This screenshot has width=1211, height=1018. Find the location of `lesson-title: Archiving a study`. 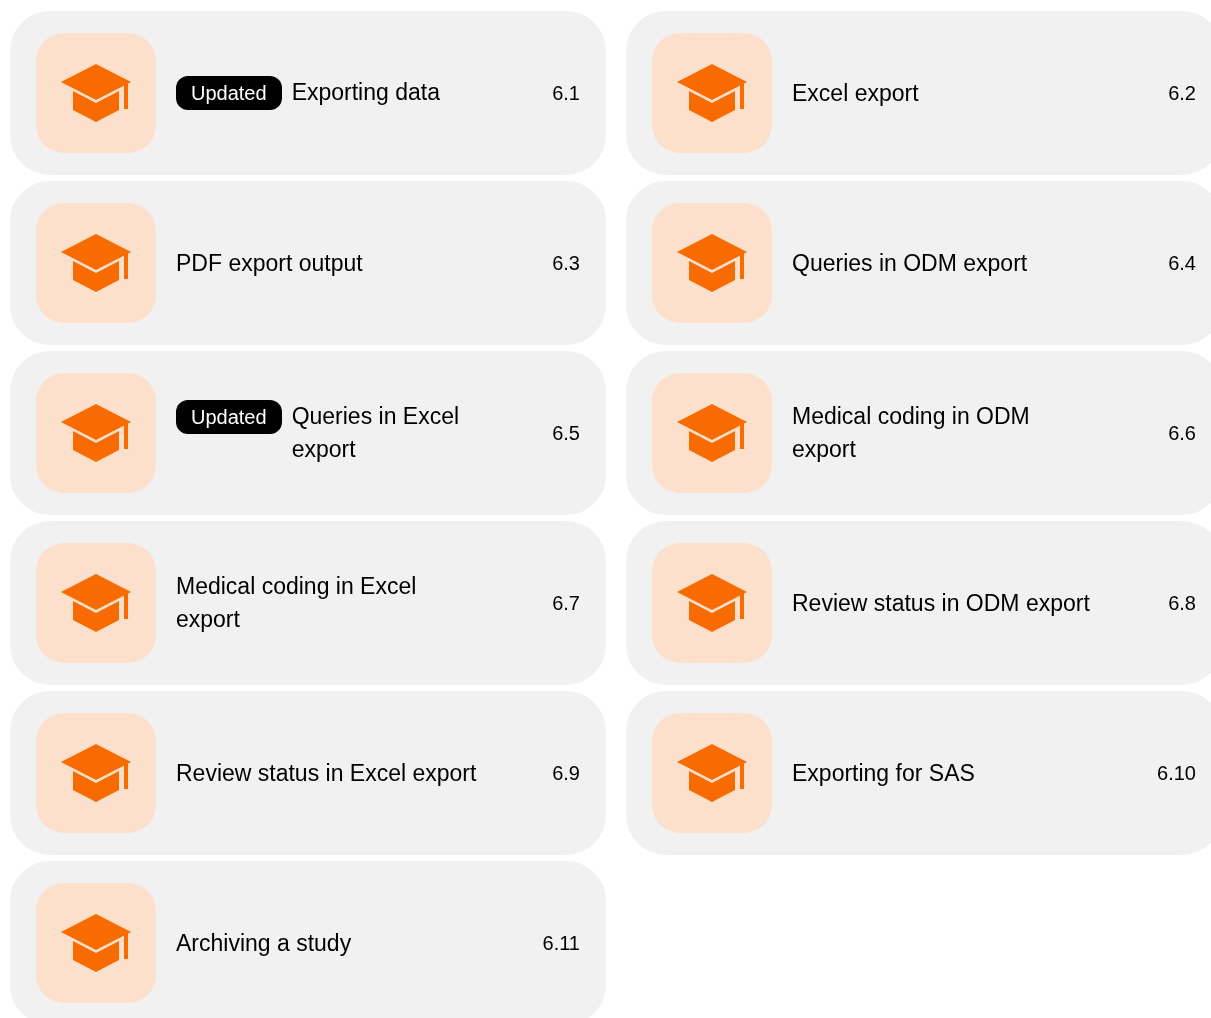

lesson-title: Archiving a study is located at coordinates (264, 943).